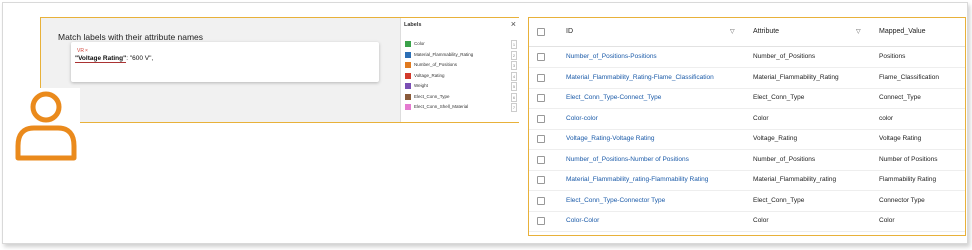 The width and height of the screenshot is (972, 250). What do you see at coordinates (441, 106) in the screenshot?
I see `label-name: Elect_Conn_Shell_Material` at bounding box center [441, 106].